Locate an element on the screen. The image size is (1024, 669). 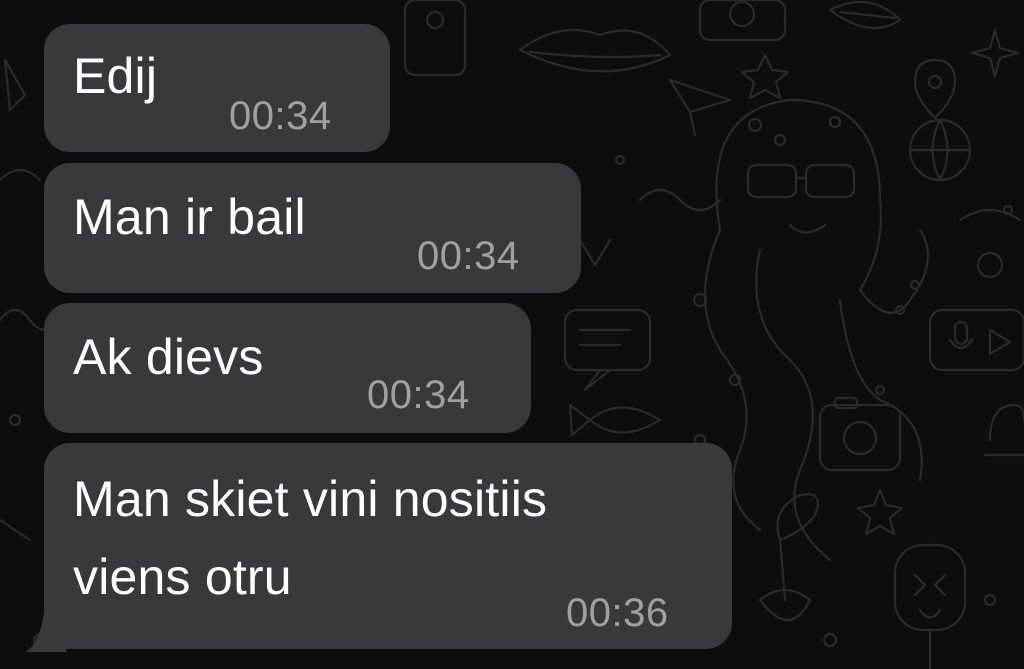
message-text: Ak dievs is located at coordinates (168, 357).